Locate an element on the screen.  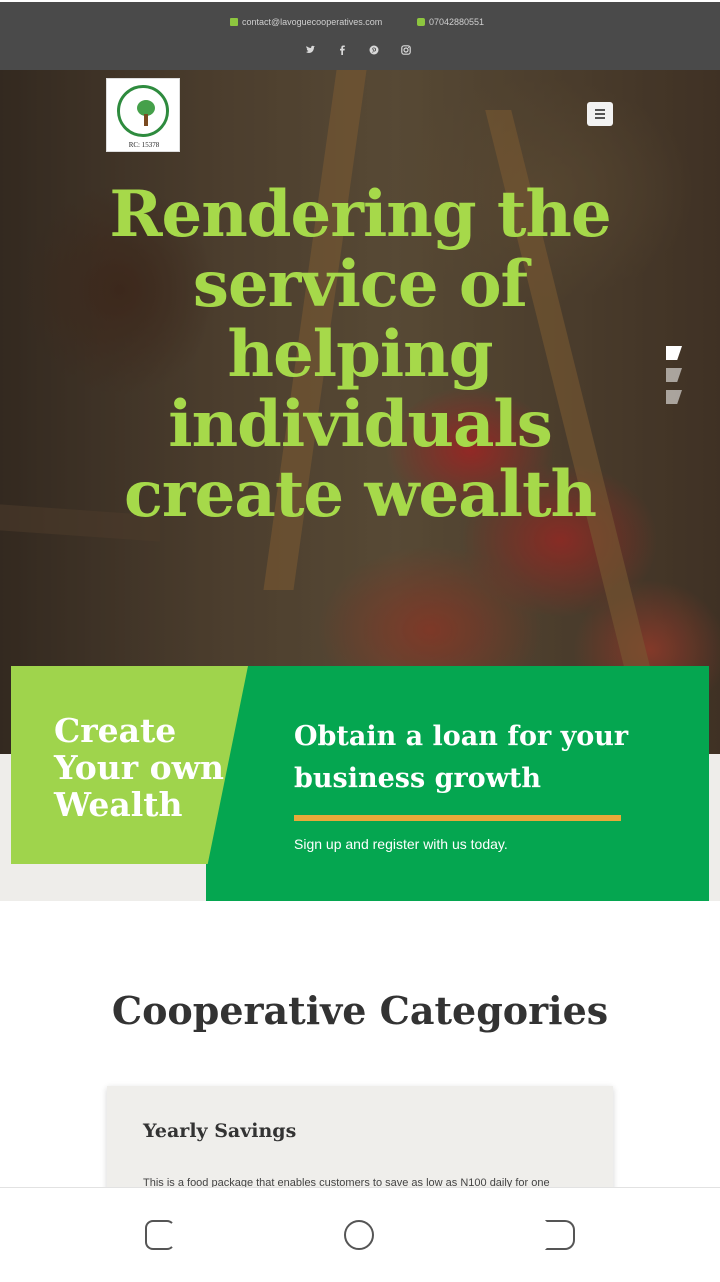
categories-heading: Cooperative Categories is located at coordinates (360, 1010).